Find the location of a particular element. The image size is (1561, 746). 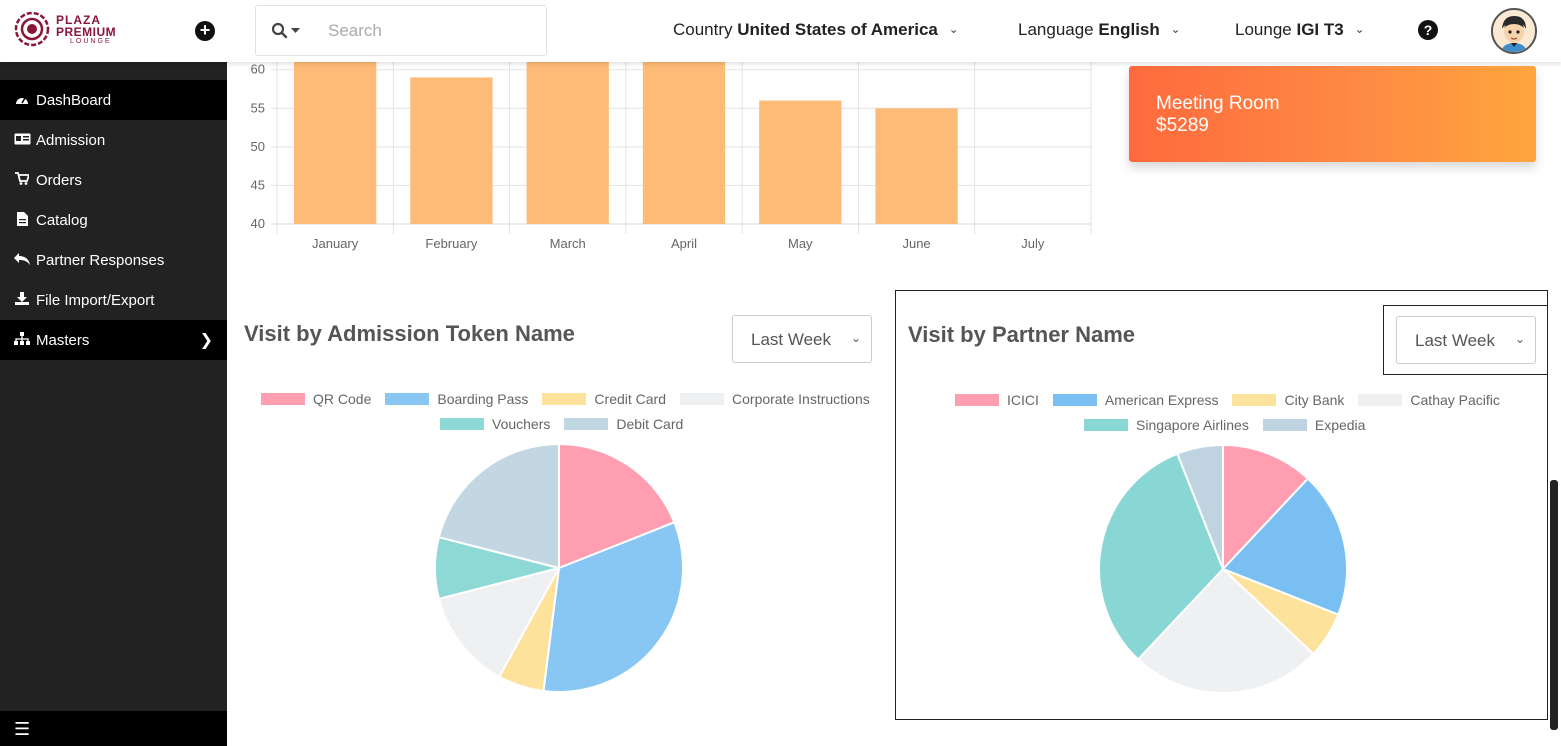

legend-item: Expedia is located at coordinates (1313, 425).